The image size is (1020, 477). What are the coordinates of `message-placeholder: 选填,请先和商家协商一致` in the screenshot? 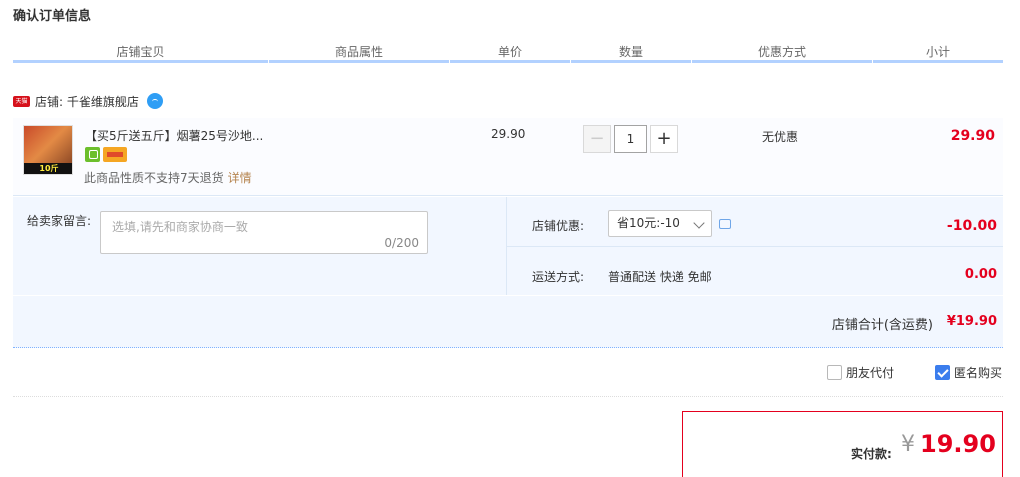 It's located at (180, 227).